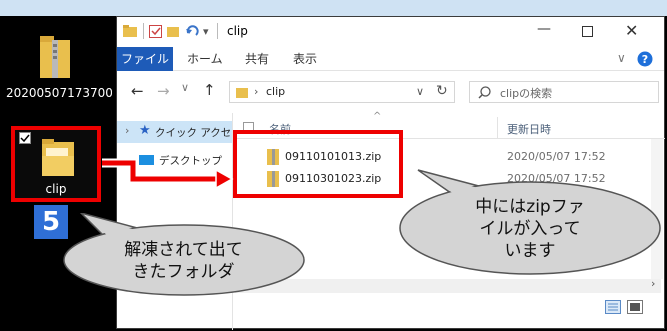  I want to click on callout-text-line: きたフォルダ, so click(183, 272).